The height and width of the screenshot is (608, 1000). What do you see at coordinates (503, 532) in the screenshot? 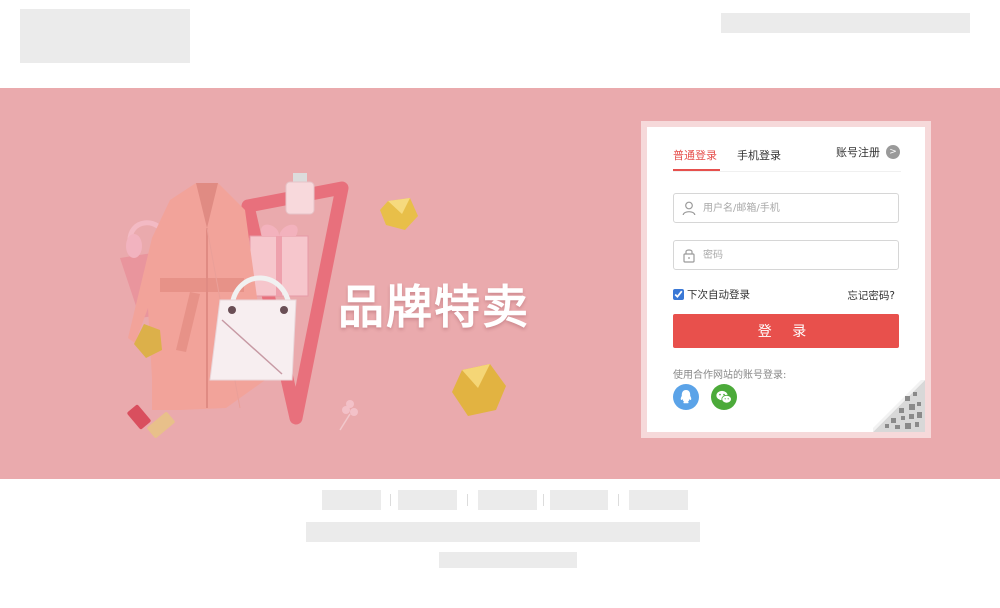
I see `footer-copyright-placeholder` at bounding box center [503, 532].